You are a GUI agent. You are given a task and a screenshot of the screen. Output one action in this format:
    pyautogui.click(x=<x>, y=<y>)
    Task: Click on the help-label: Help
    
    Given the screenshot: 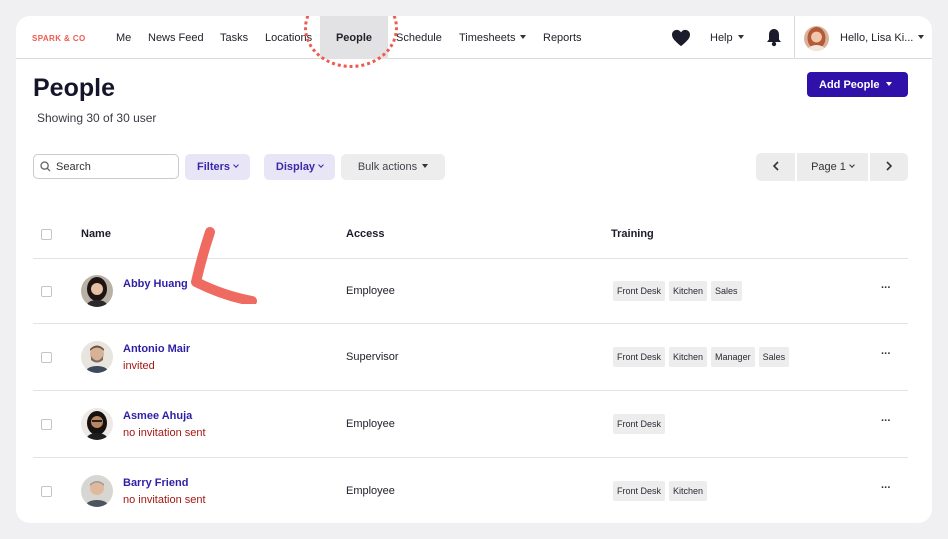 What is the action you would take?
    pyautogui.click(x=721, y=38)
    